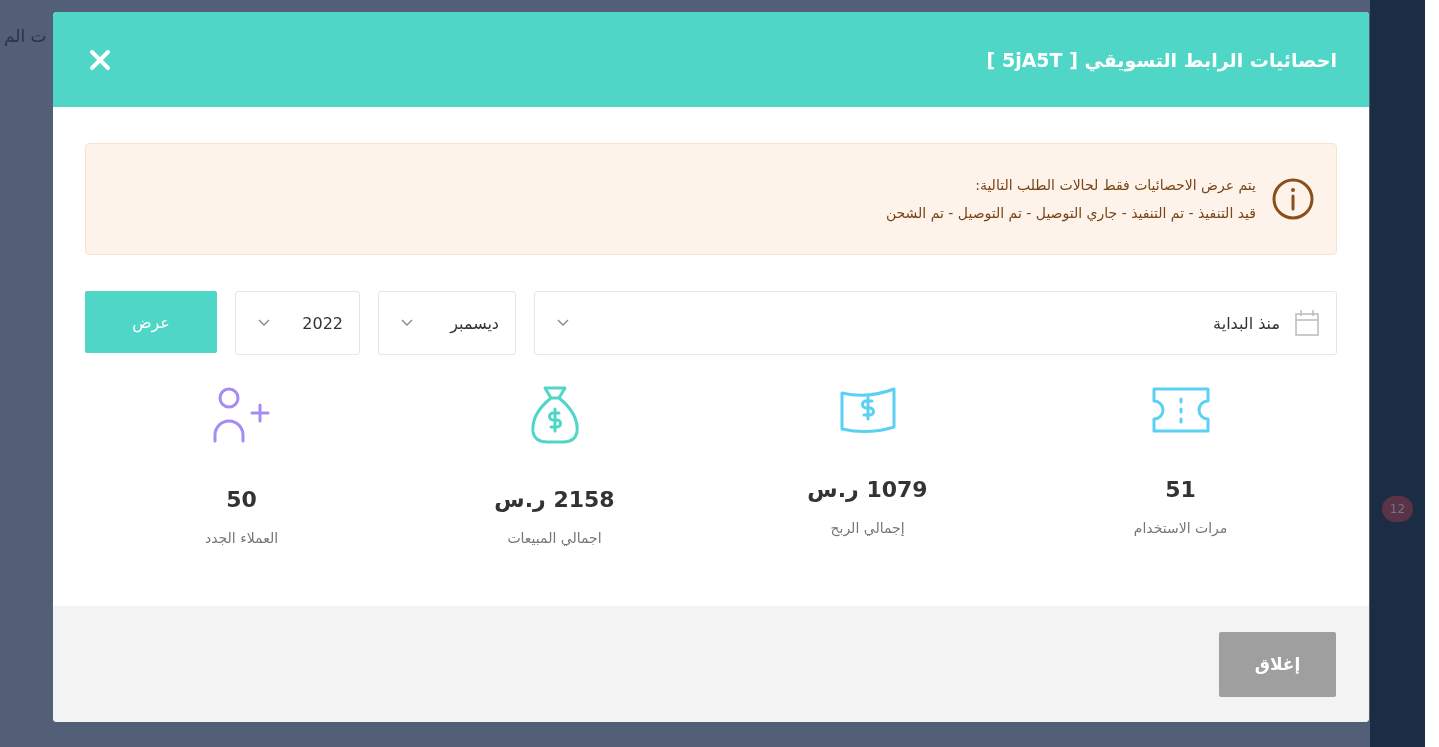 This screenshot has width=1439, height=747. I want to click on add-user-icon, so click(241, 415).